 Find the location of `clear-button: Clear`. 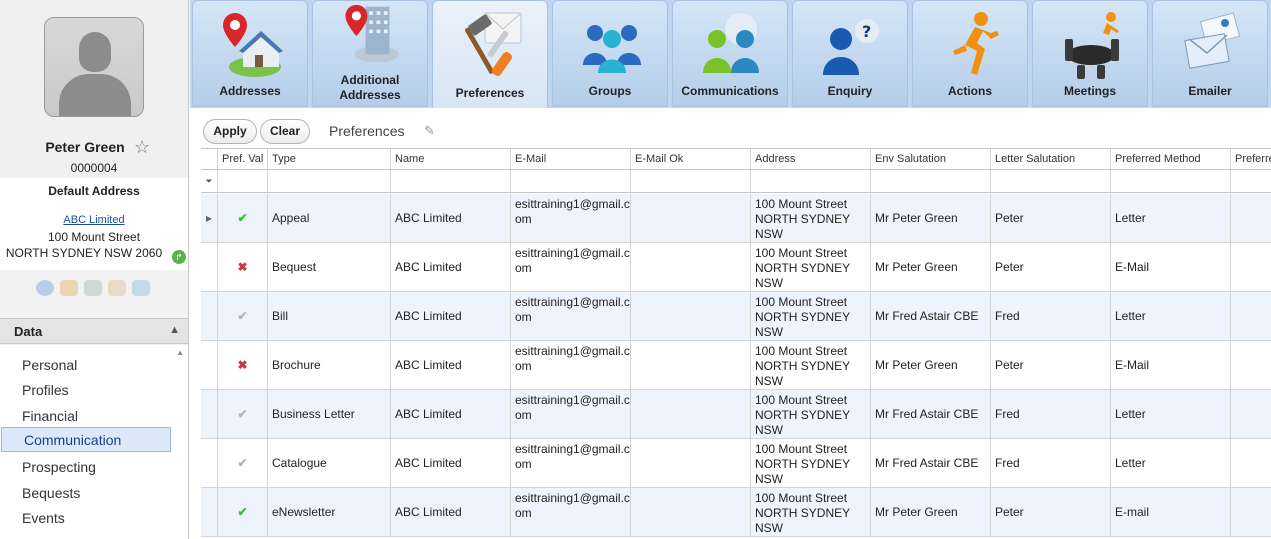

clear-button: Clear is located at coordinates (285, 131).